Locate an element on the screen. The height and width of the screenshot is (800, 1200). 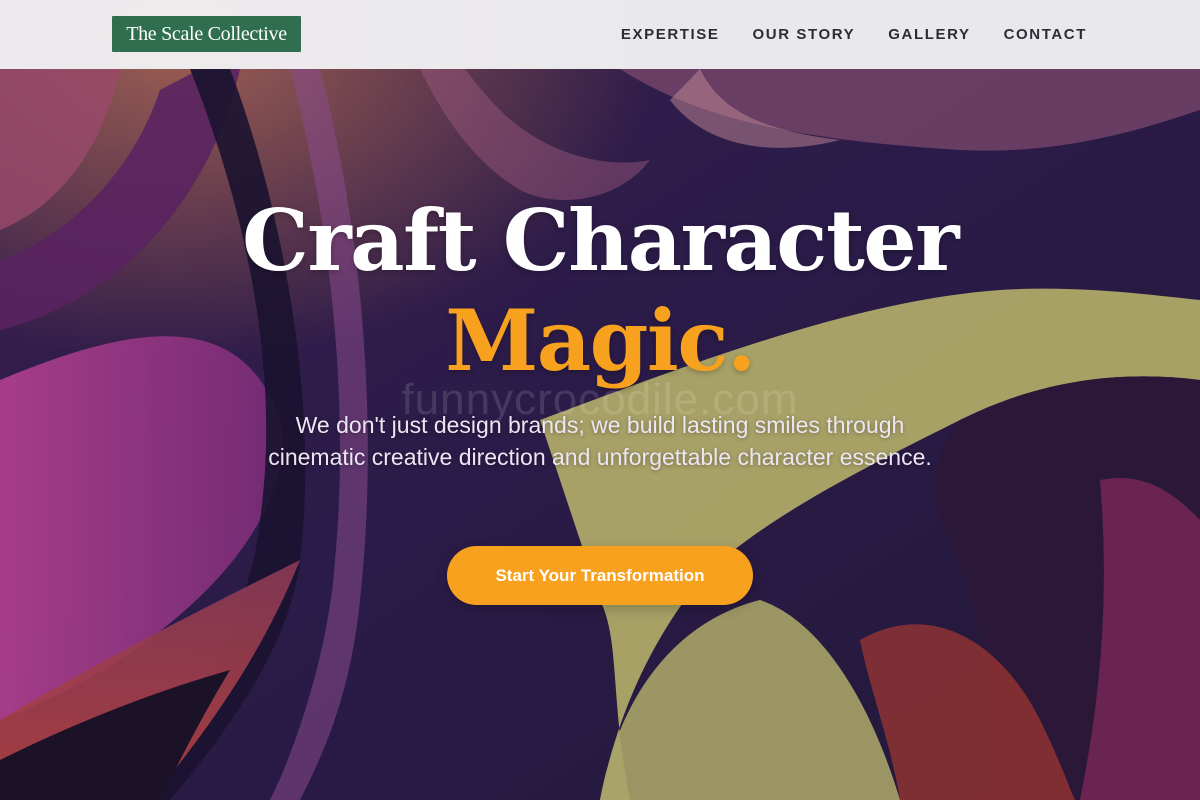
nav-link-gallery: GALLERY is located at coordinates (929, 34).